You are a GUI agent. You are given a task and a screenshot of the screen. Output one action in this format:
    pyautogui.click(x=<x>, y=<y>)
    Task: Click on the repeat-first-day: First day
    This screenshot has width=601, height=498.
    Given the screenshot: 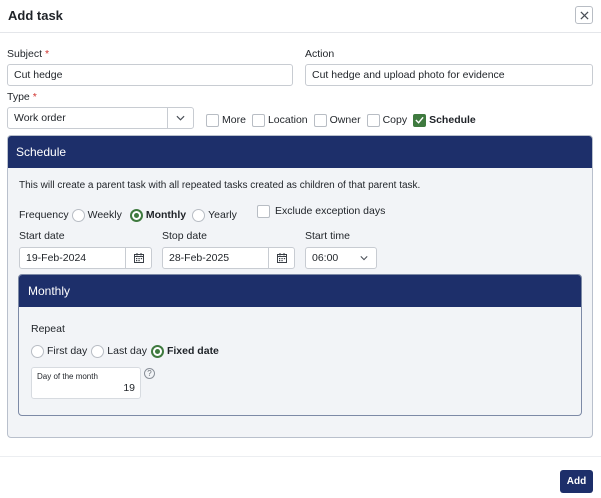 What is the action you would take?
    pyautogui.click(x=59, y=351)
    